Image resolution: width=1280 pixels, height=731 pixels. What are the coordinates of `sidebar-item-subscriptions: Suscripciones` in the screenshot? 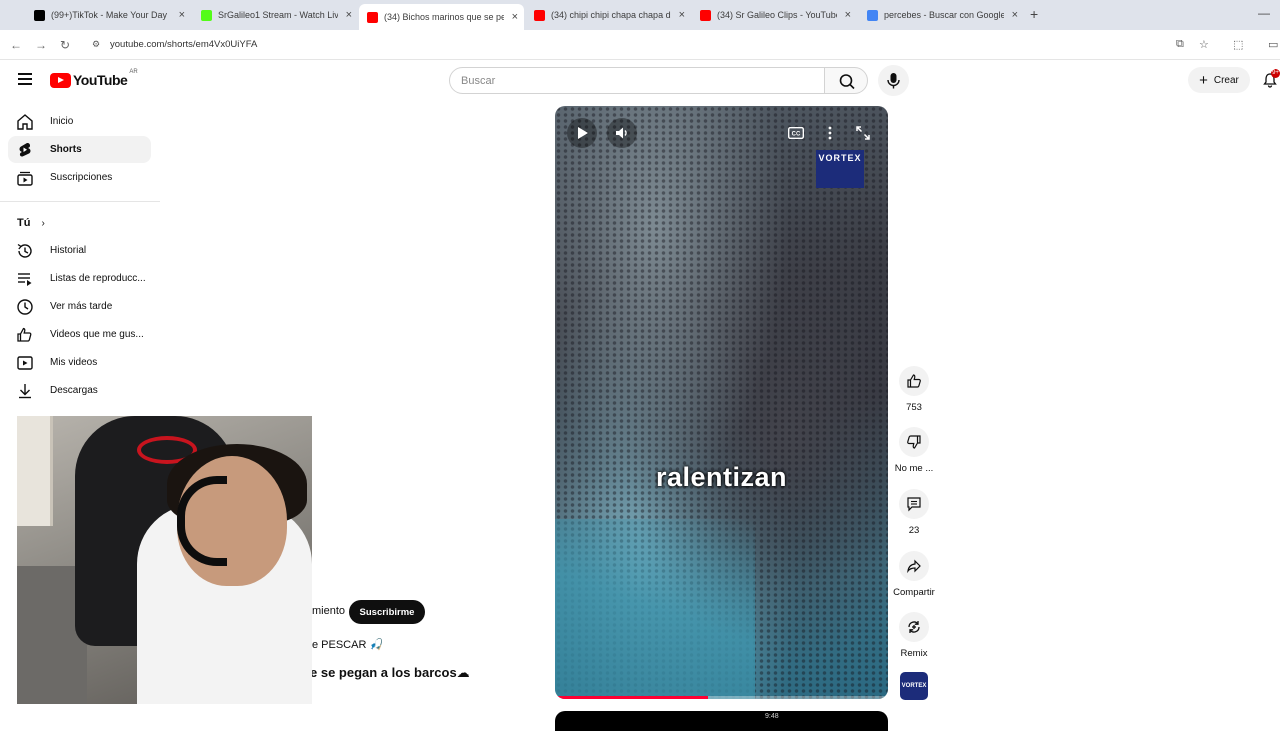 It's located at (79, 177).